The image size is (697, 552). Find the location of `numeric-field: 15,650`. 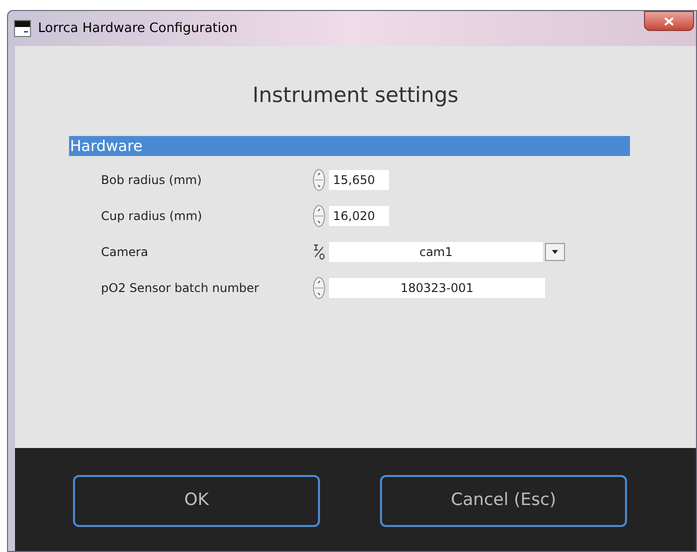

numeric-field: 15,650 is located at coordinates (359, 180).